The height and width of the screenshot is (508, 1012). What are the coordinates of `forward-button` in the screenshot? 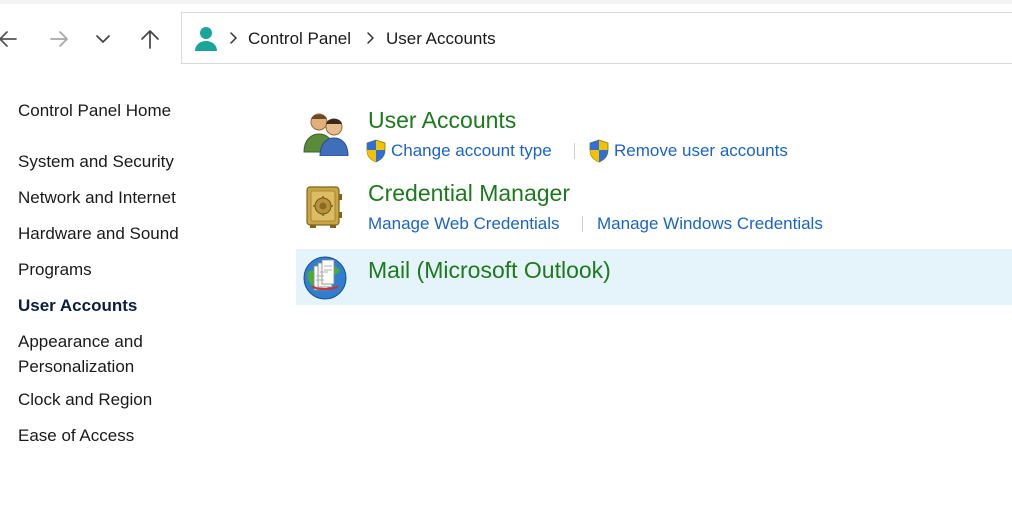 It's located at (59, 39).